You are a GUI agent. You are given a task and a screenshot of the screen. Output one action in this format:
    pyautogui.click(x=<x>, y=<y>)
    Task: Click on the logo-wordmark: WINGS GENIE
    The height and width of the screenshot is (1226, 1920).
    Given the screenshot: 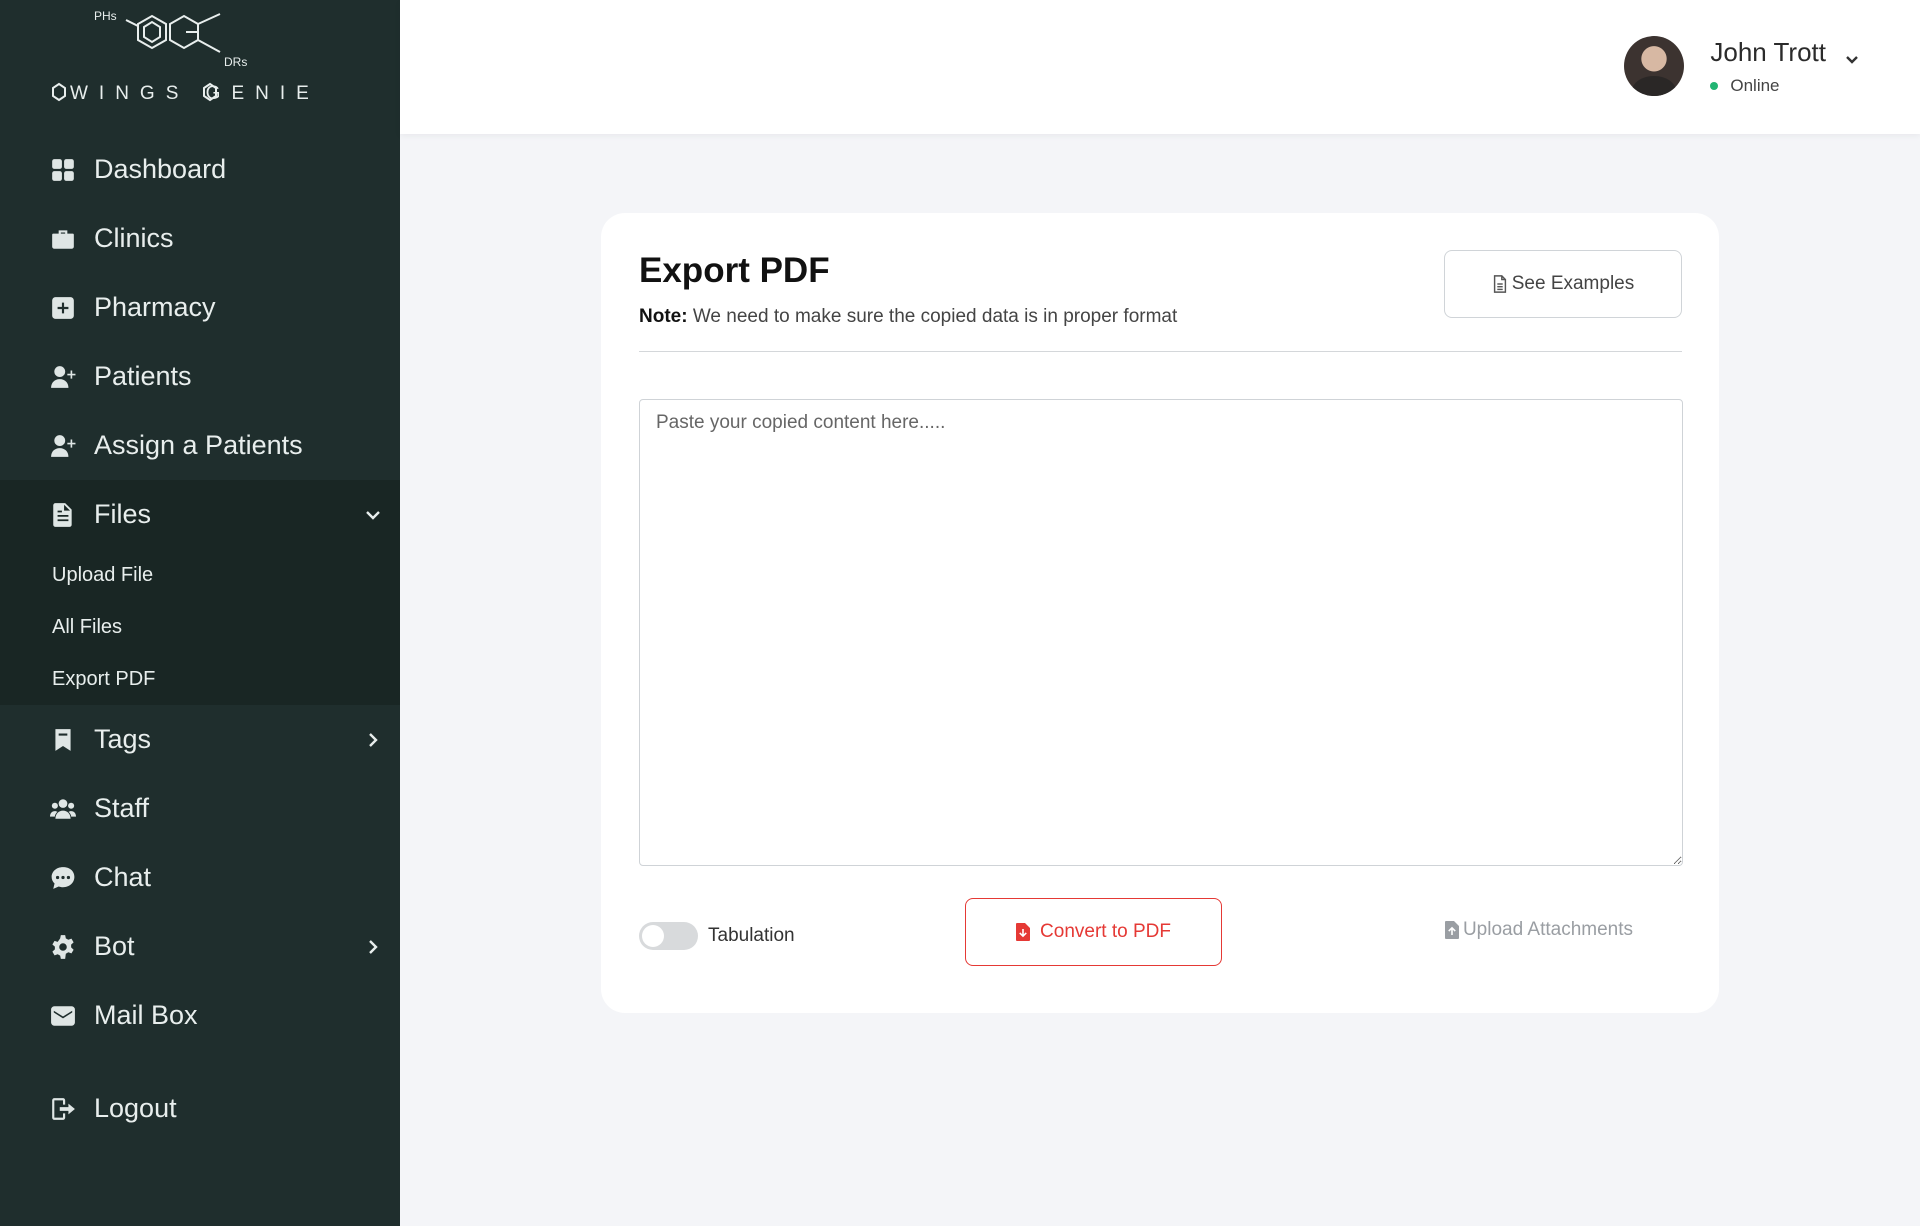 What is the action you would take?
    pyautogui.click(x=189, y=93)
    